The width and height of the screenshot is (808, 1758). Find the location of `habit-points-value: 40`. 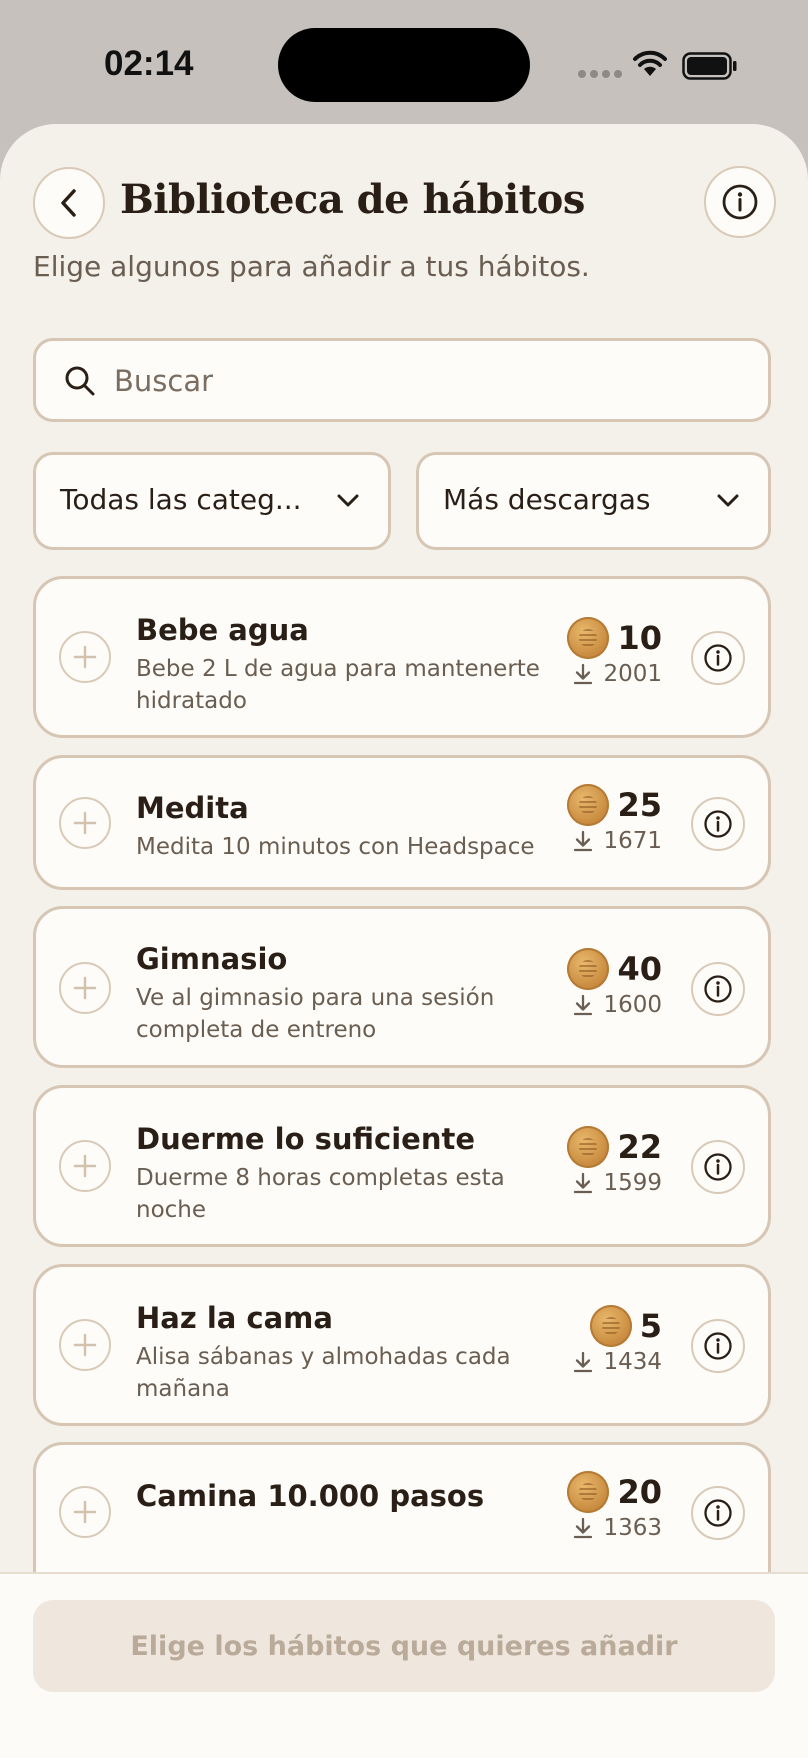

habit-points-value: 40 is located at coordinates (639, 969).